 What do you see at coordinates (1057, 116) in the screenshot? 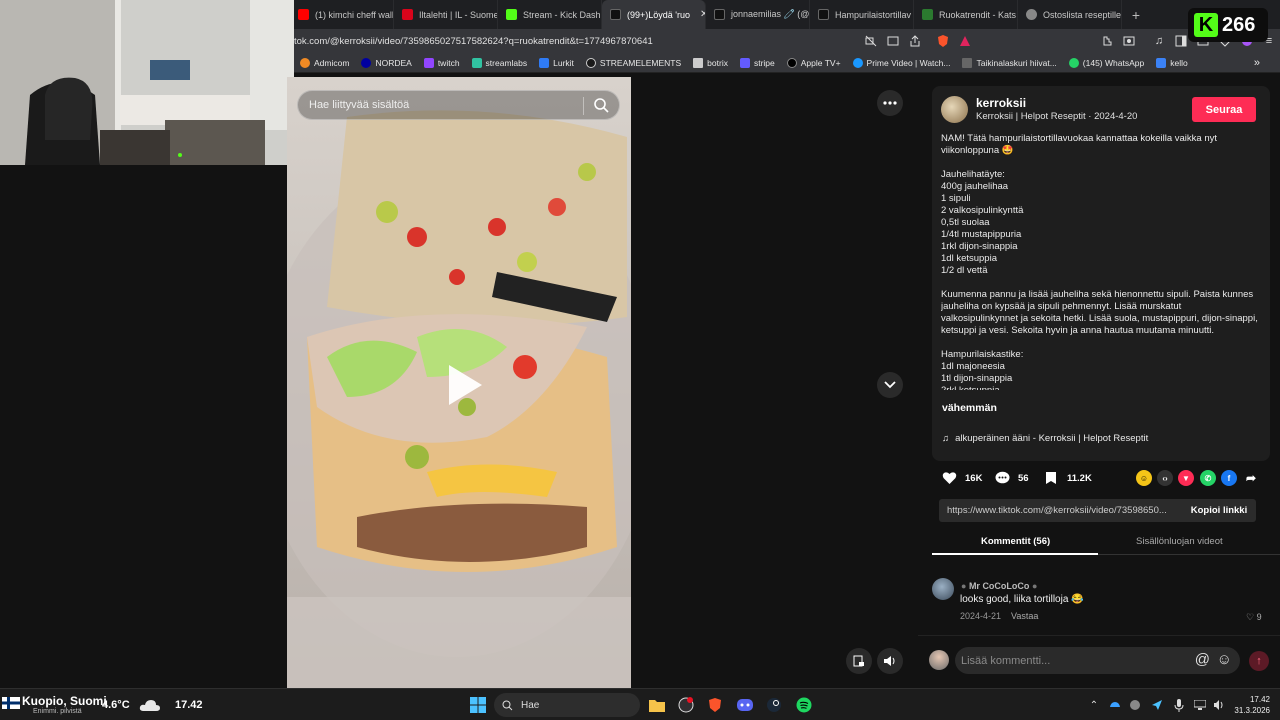
I see `creator-meta: Kerroksii | Helpot Reseptit · 2024-4-20` at bounding box center [1057, 116].